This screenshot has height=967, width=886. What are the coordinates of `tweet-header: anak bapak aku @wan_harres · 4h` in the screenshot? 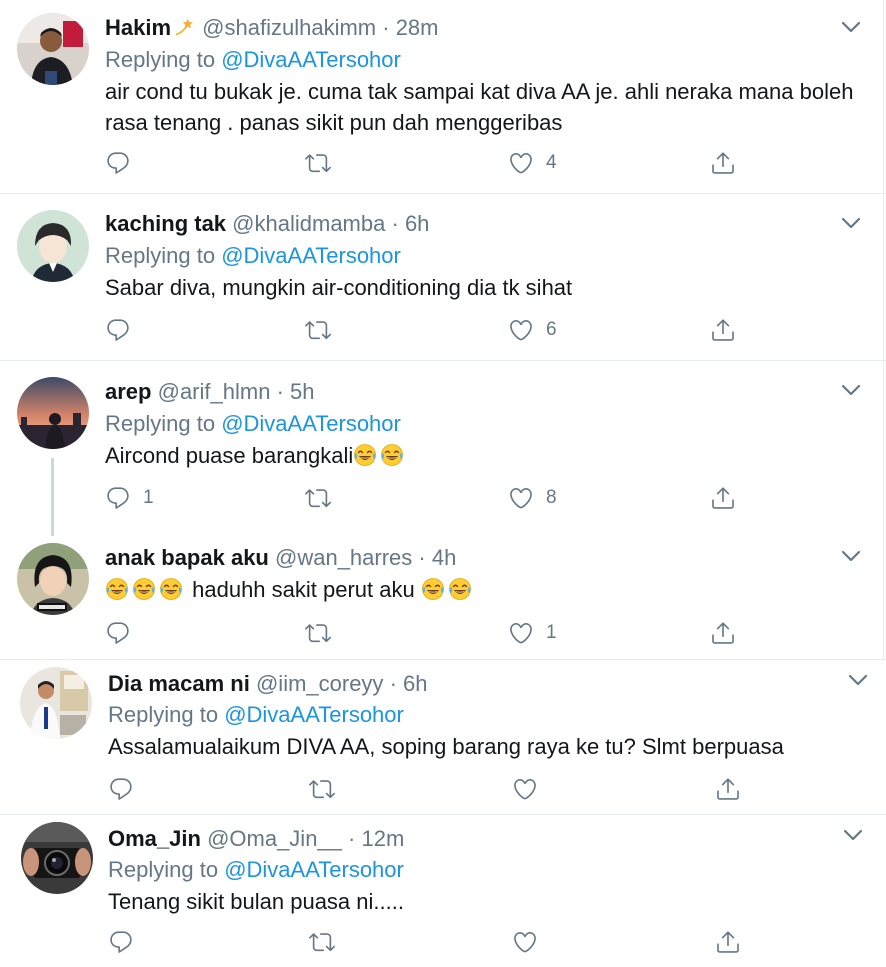 It's located at (280, 558).